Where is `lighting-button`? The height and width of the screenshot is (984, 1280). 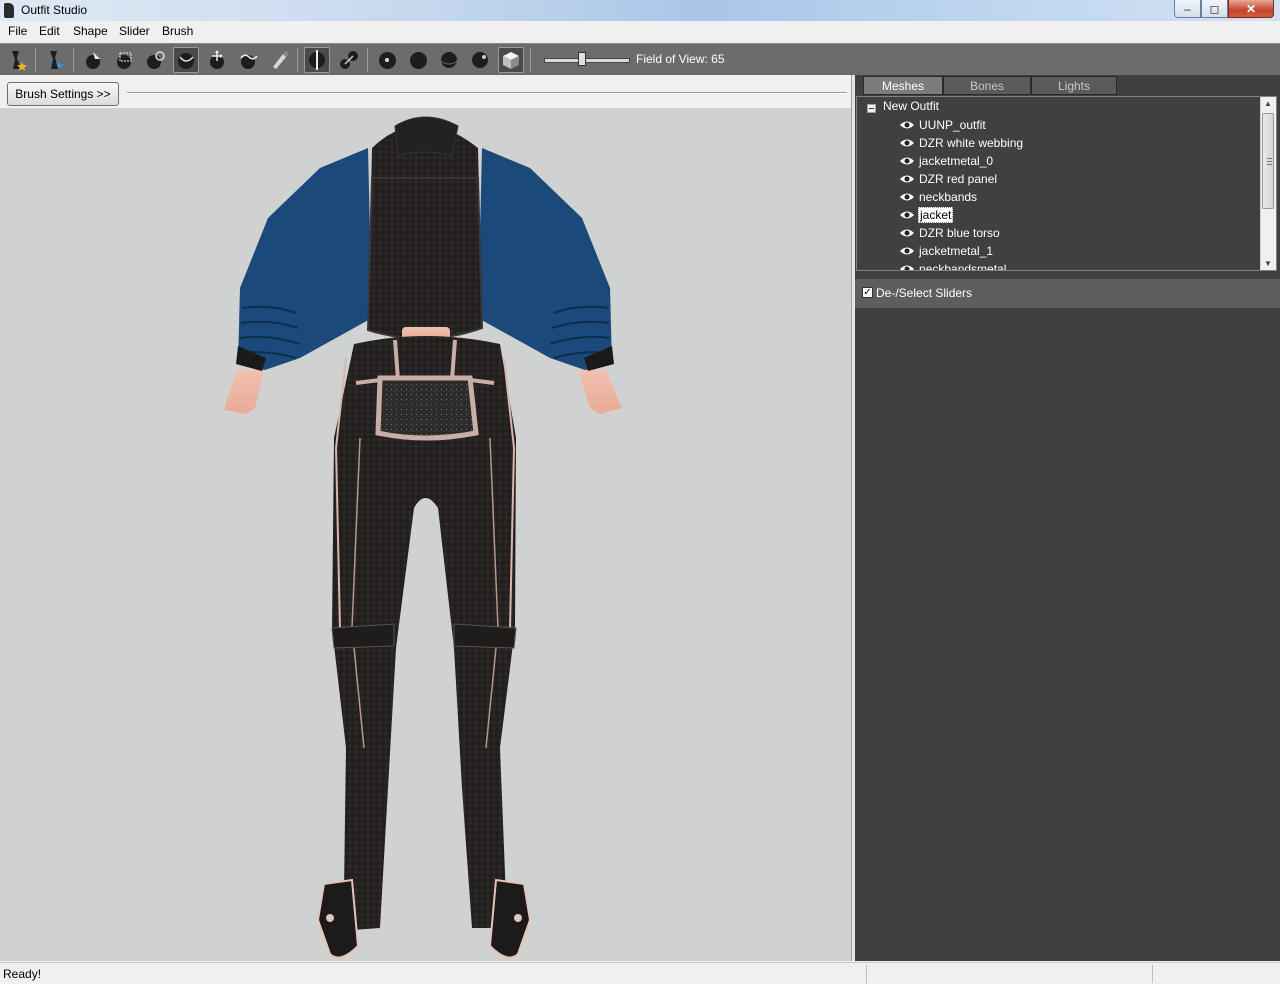
lighting-button is located at coordinates (480, 60).